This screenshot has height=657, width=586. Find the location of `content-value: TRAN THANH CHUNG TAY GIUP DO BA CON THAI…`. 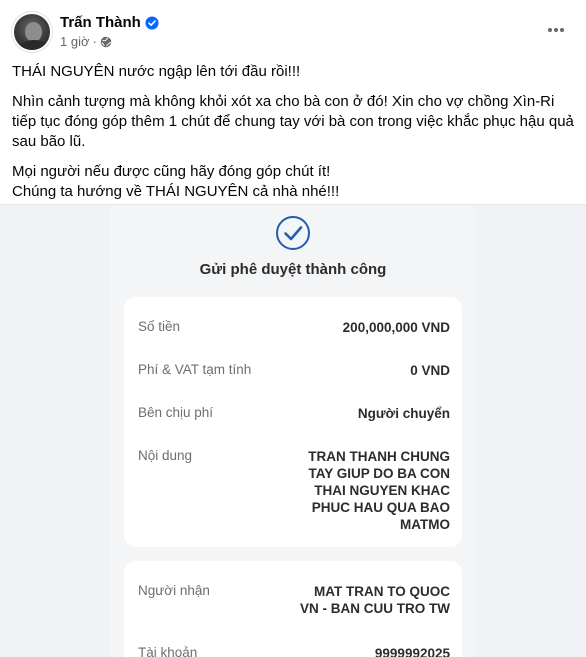

content-value: TRAN THANH CHUNG TAY GIUP DO BA CON THAI… is located at coordinates (379, 490).